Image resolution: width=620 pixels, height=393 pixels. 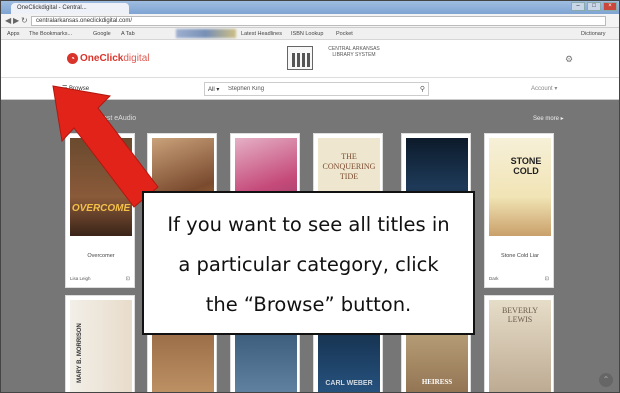 I want to click on callout-line: If you want to see all titles in, so click(x=308, y=224).